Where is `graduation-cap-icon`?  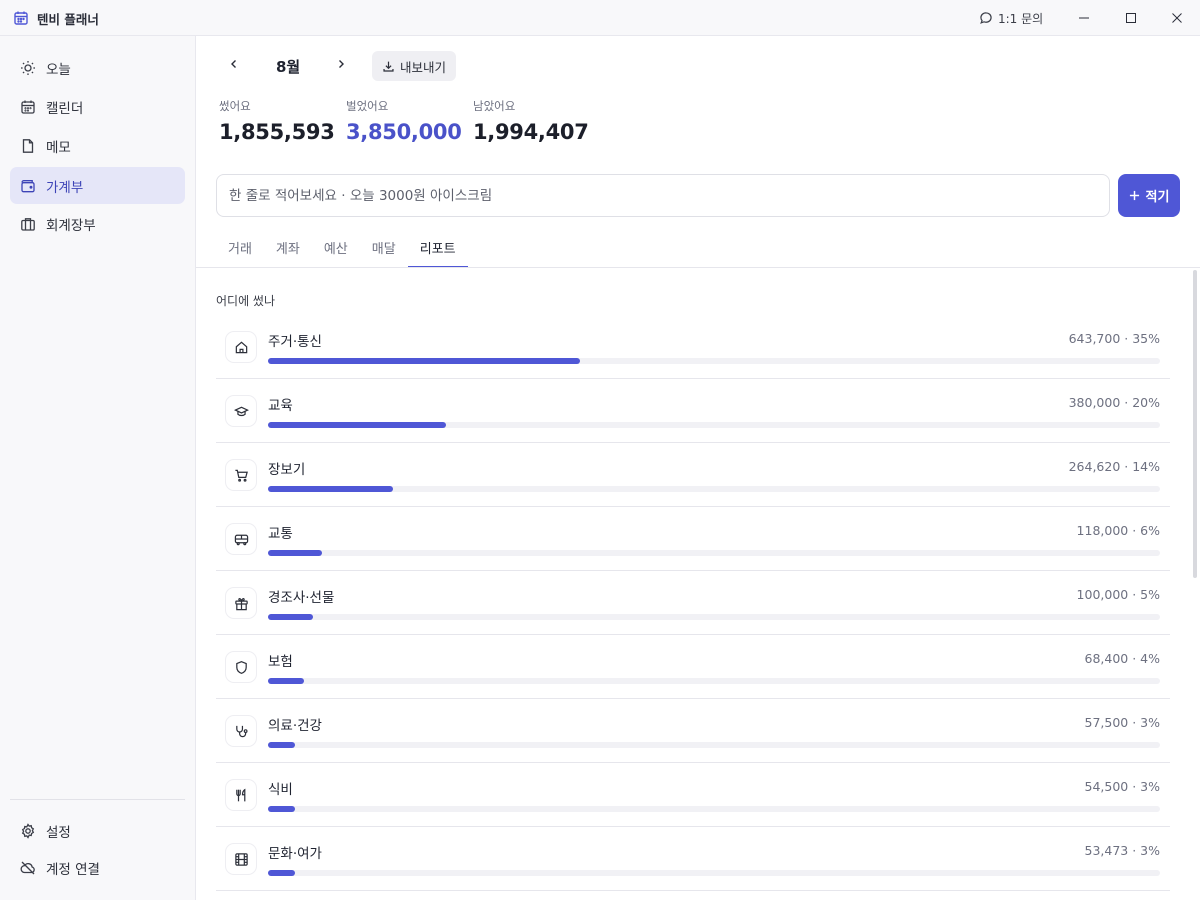 graduation-cap-icon is located at coordinates (241, 411).